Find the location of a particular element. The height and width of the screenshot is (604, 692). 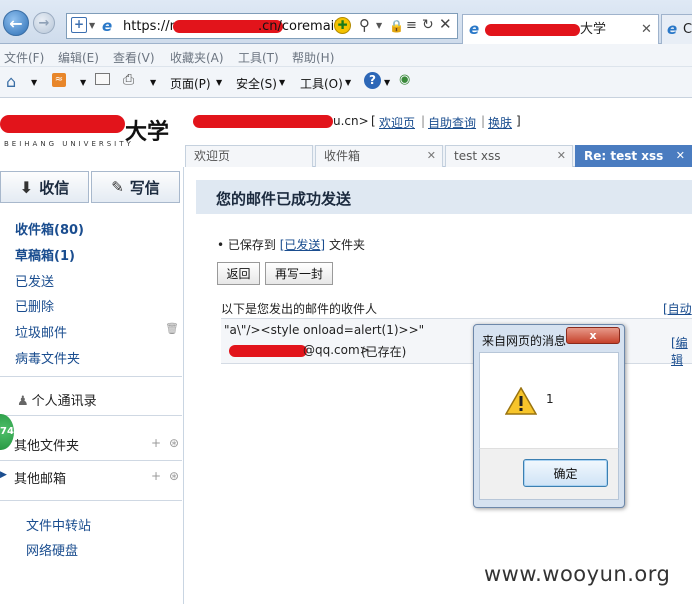

receive-button: ⬇ 收信 is located at coordinates (44, 187).